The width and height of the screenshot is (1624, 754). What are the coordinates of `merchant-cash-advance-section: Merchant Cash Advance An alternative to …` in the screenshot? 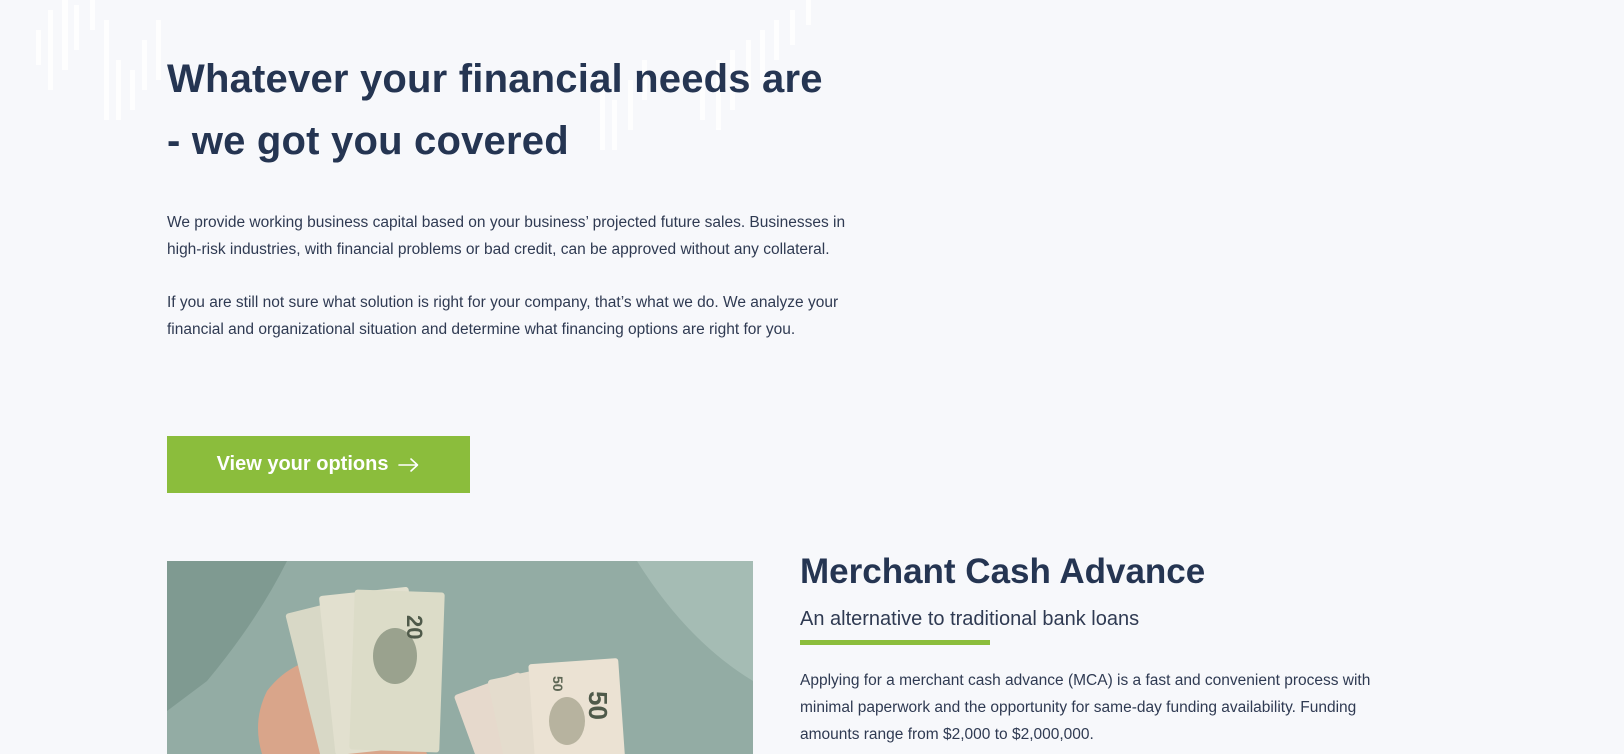 It's located at (1110, 649).